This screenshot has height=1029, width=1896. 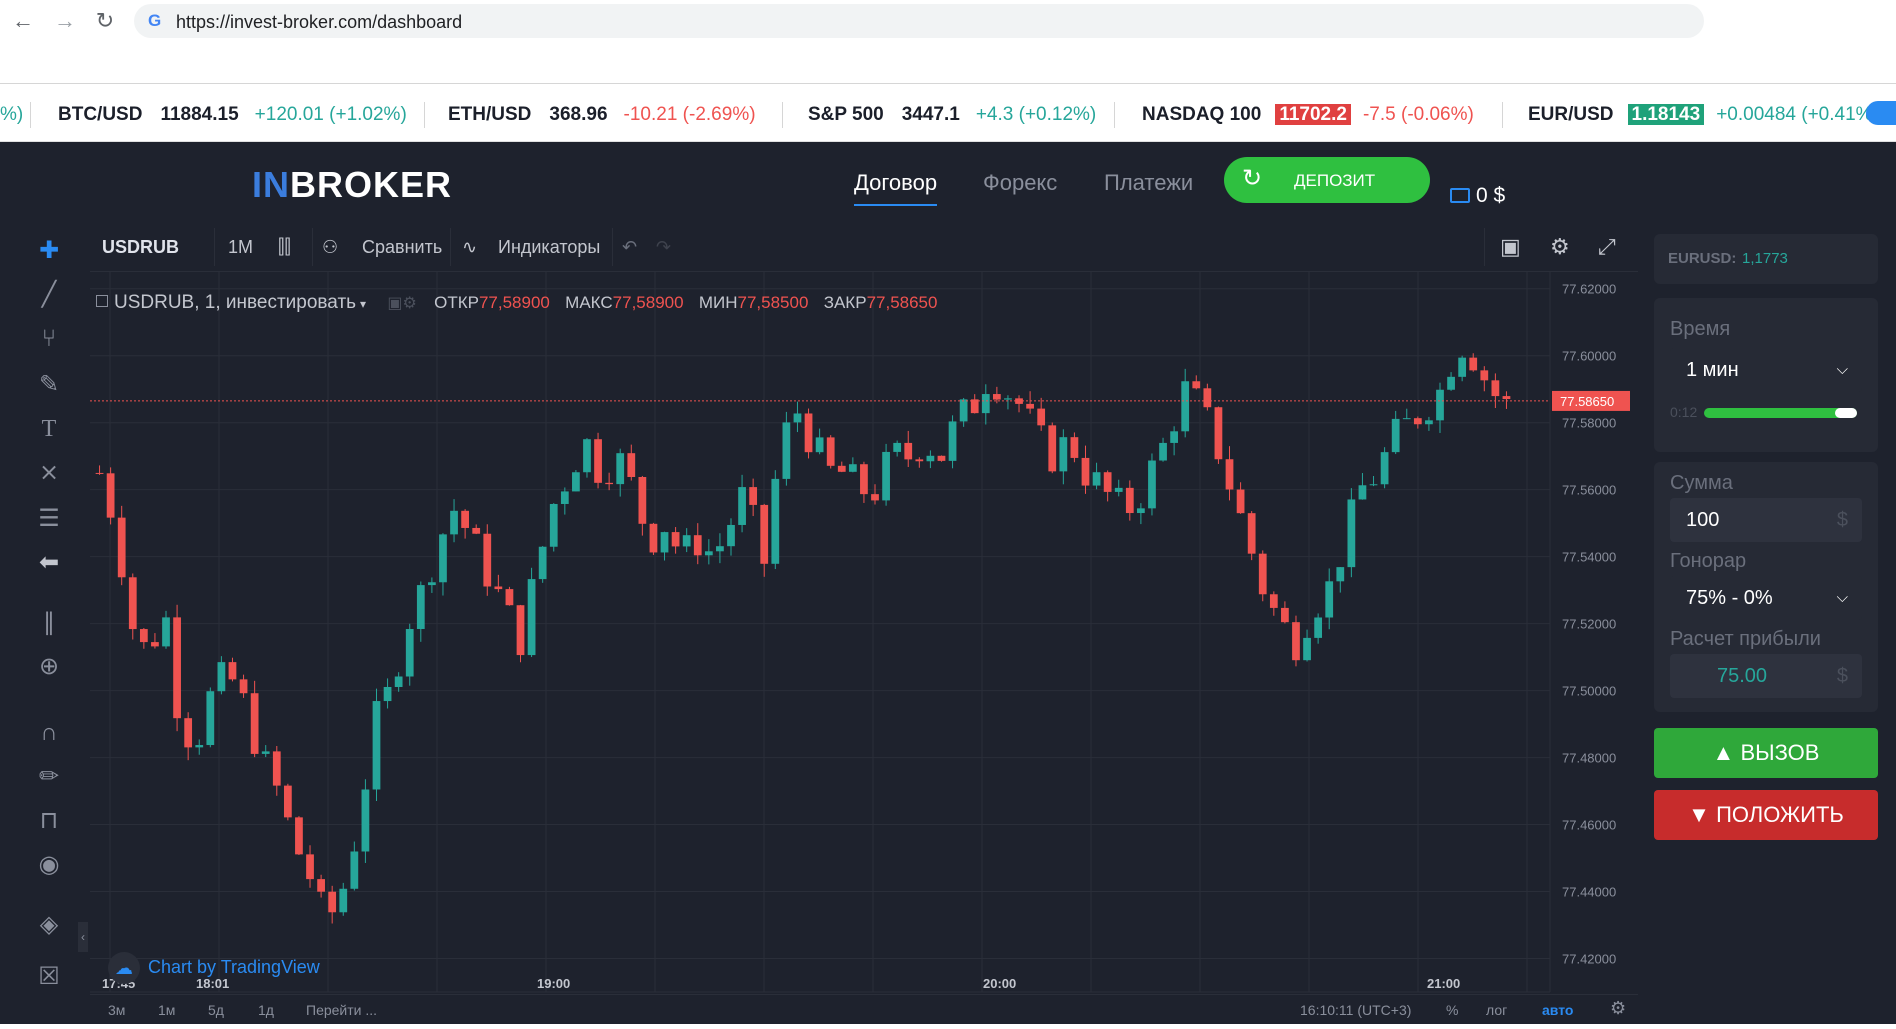 What do you see at coordinates (49, 821) in the screenshot?
I see `unlock-icon: ⊓` at bounding box center [49, 821].